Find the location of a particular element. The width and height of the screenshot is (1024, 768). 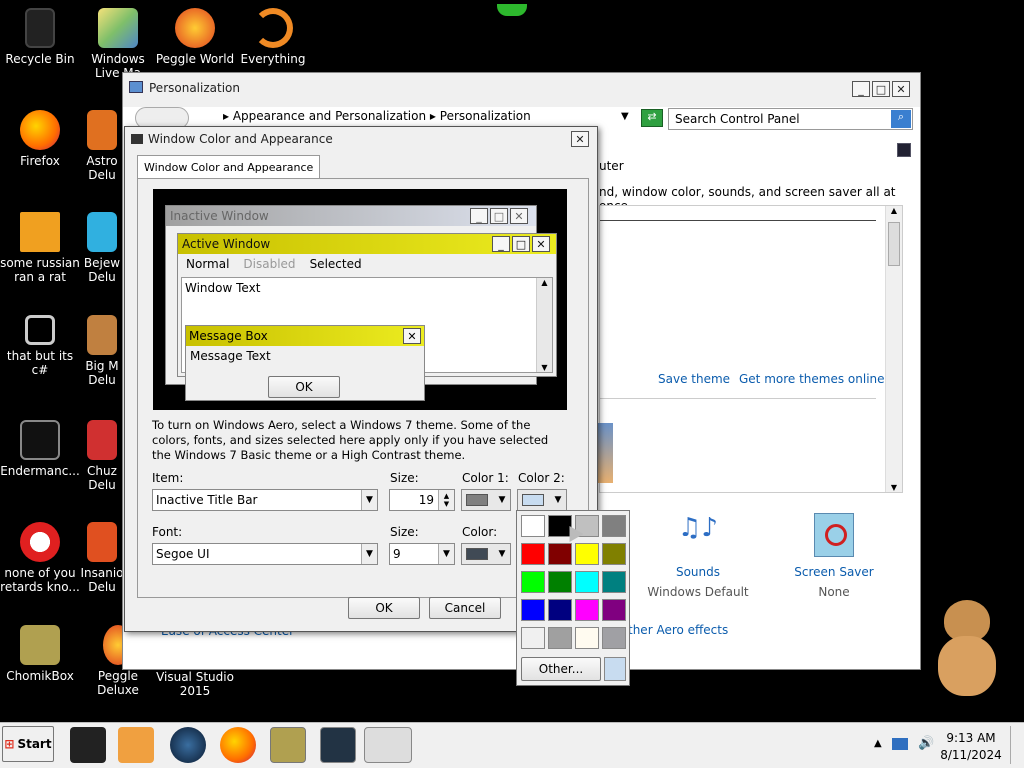

taskbar-globe-icon is located at coordinates (188, 745).